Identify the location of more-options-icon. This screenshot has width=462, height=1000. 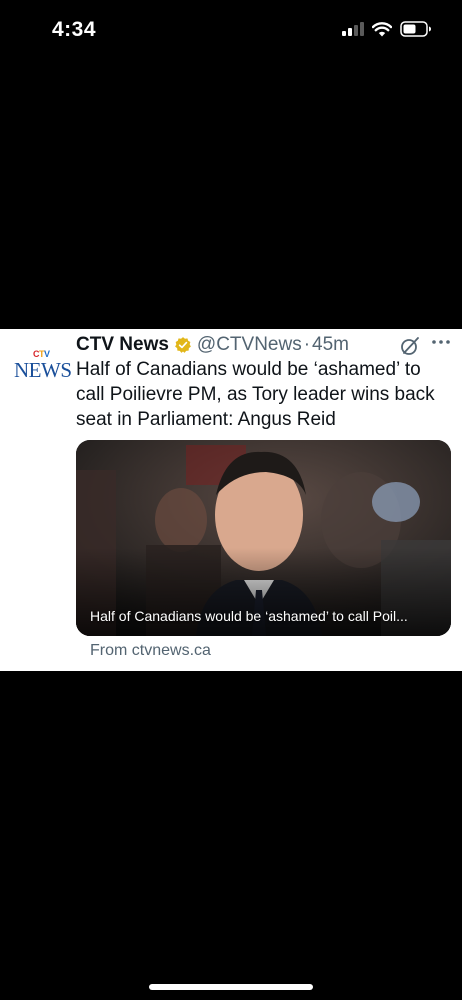
(441, 341).